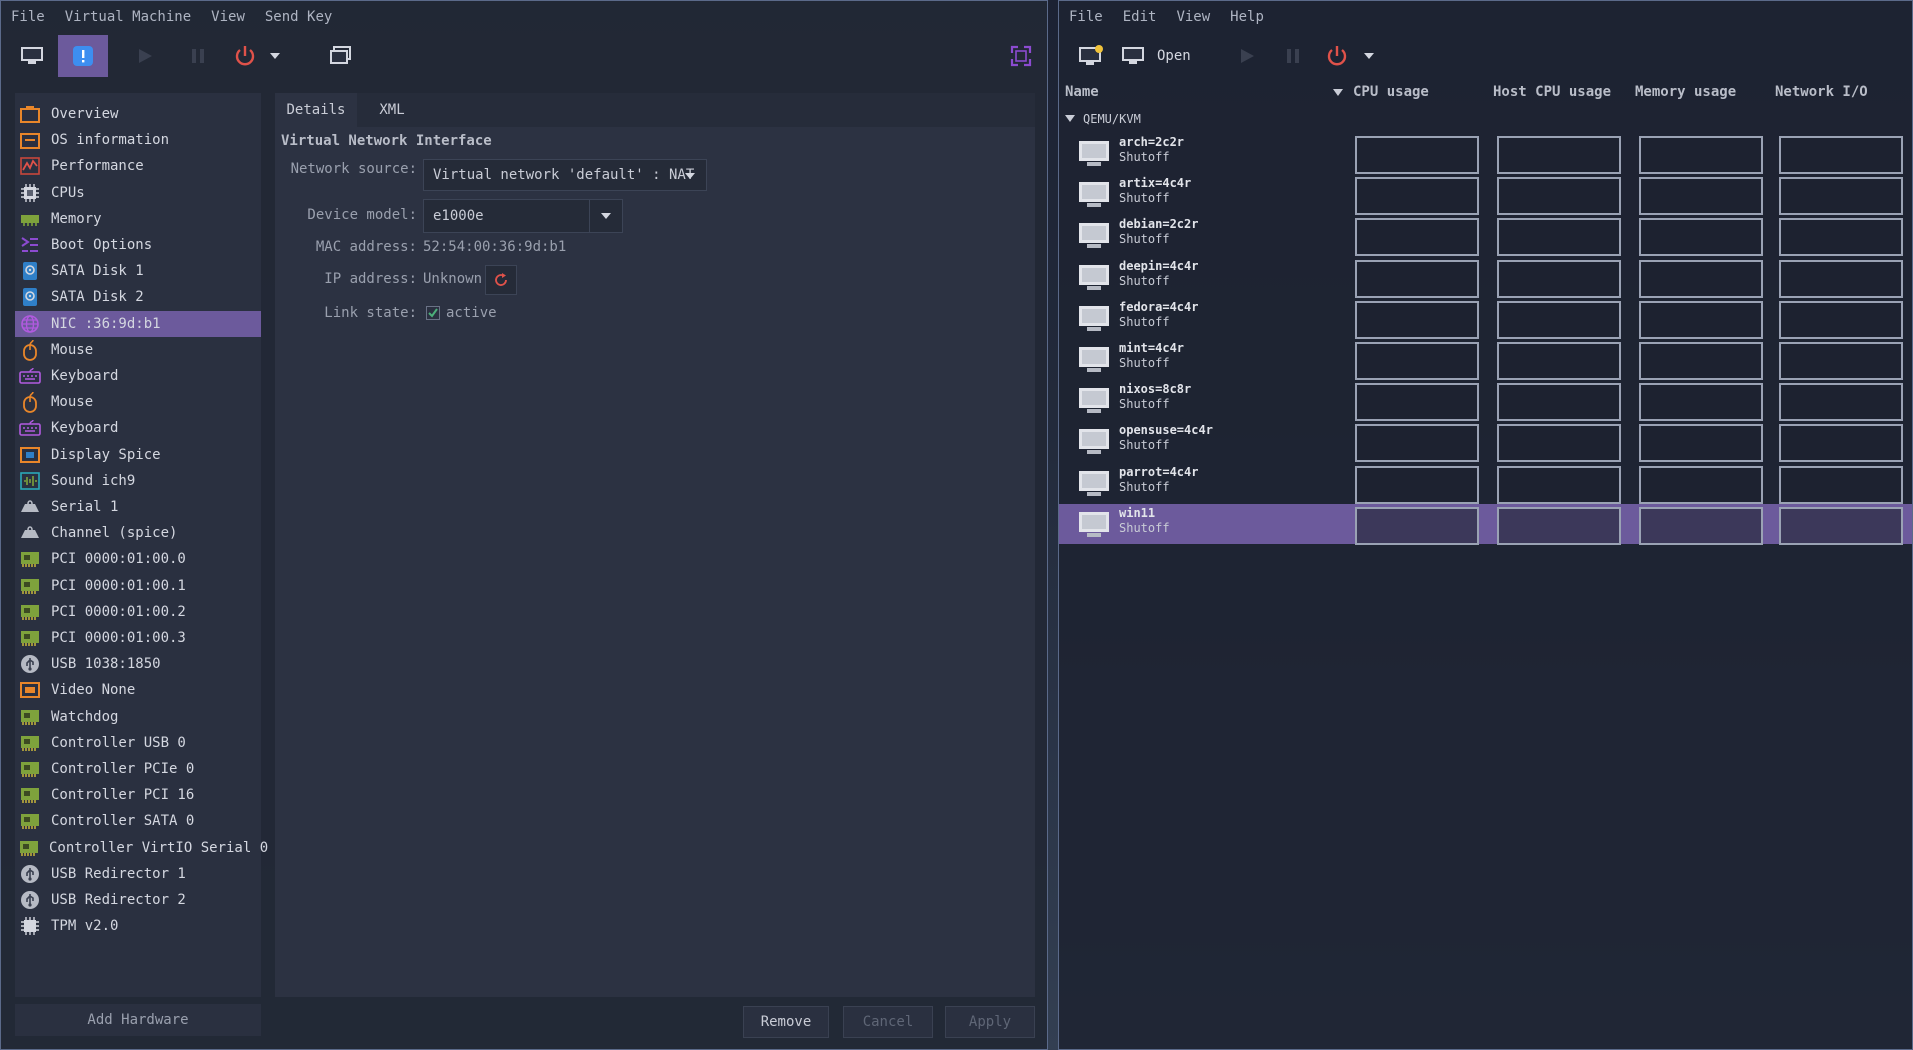 The image size is (1913, 1050). What do you see at coordinates (30, 690) in the screenshot?
I see `video-icon` at bounding box center [30, 690].